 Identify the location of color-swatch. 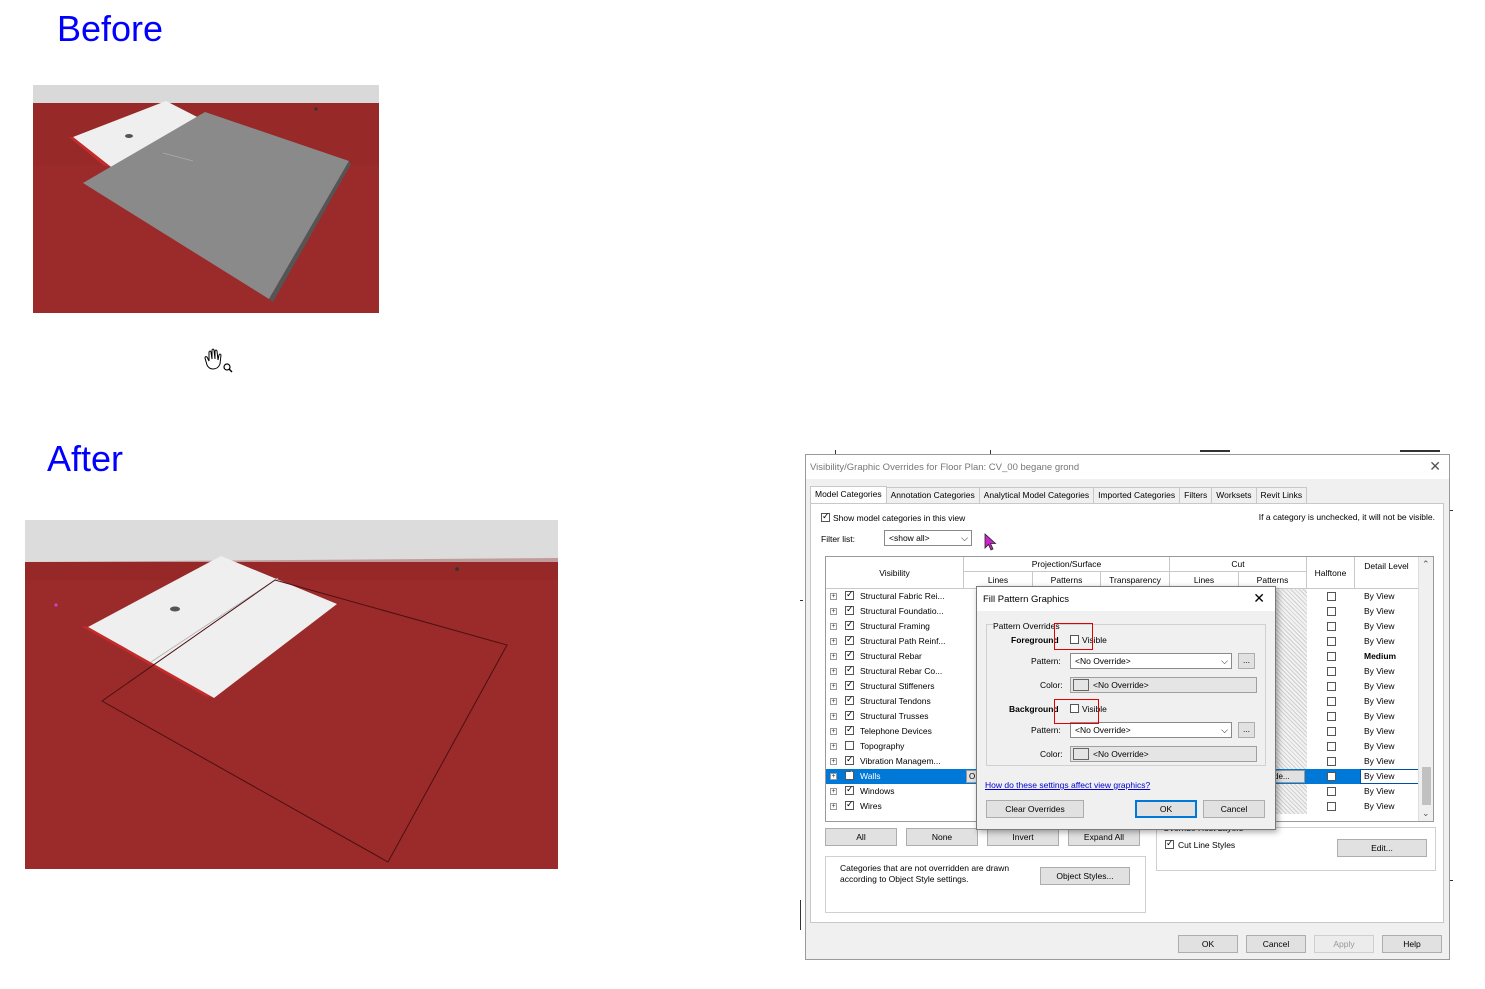
(1081, 685).